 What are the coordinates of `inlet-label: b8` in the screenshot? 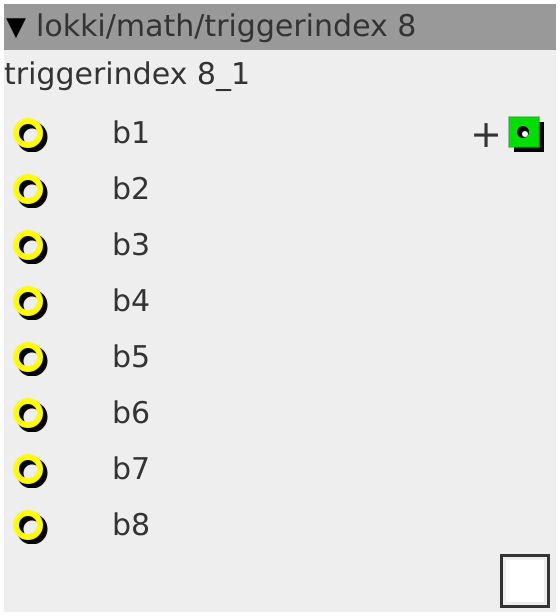 It's located at (131, 526).